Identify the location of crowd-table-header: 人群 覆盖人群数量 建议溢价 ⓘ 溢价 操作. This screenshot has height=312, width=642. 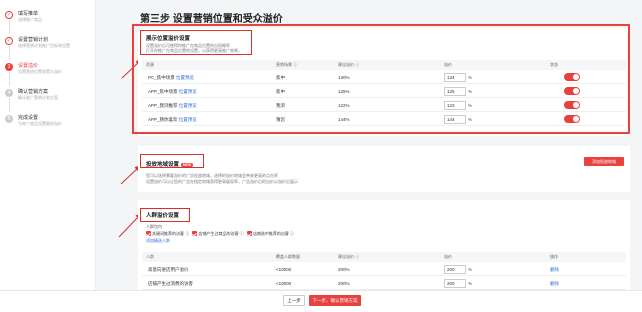
(384, 257).